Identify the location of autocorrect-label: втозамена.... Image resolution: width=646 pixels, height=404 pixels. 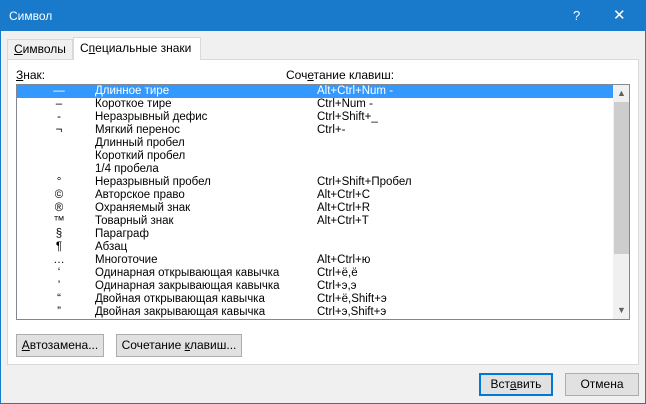
(64, 345).